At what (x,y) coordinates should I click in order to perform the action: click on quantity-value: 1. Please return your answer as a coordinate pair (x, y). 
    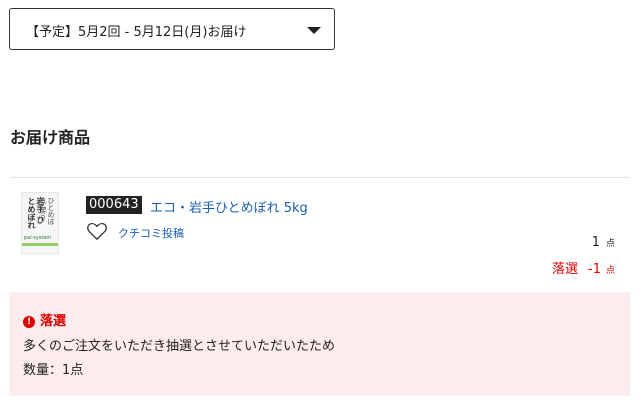
    Looking at the image, I should click on (595, 242).